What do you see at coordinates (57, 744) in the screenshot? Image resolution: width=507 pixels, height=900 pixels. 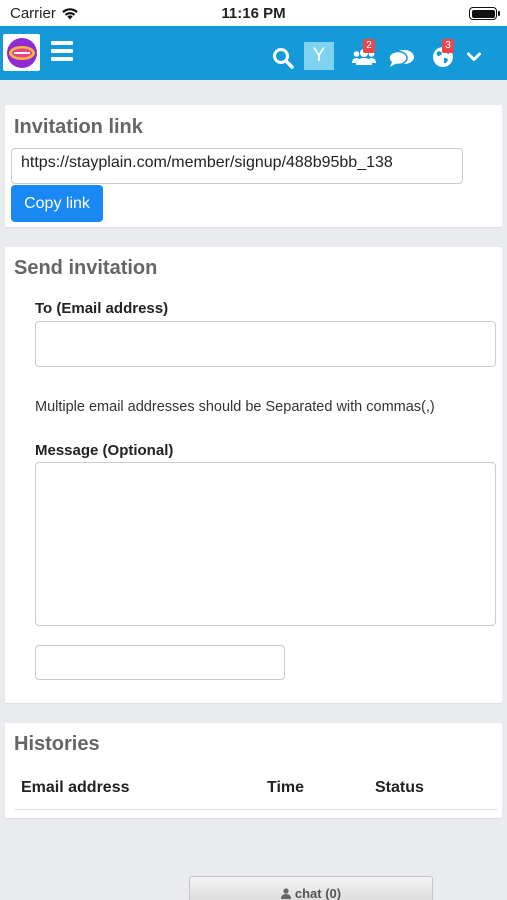 I see `histories-title: Histories` at bounding box center [57, 744].